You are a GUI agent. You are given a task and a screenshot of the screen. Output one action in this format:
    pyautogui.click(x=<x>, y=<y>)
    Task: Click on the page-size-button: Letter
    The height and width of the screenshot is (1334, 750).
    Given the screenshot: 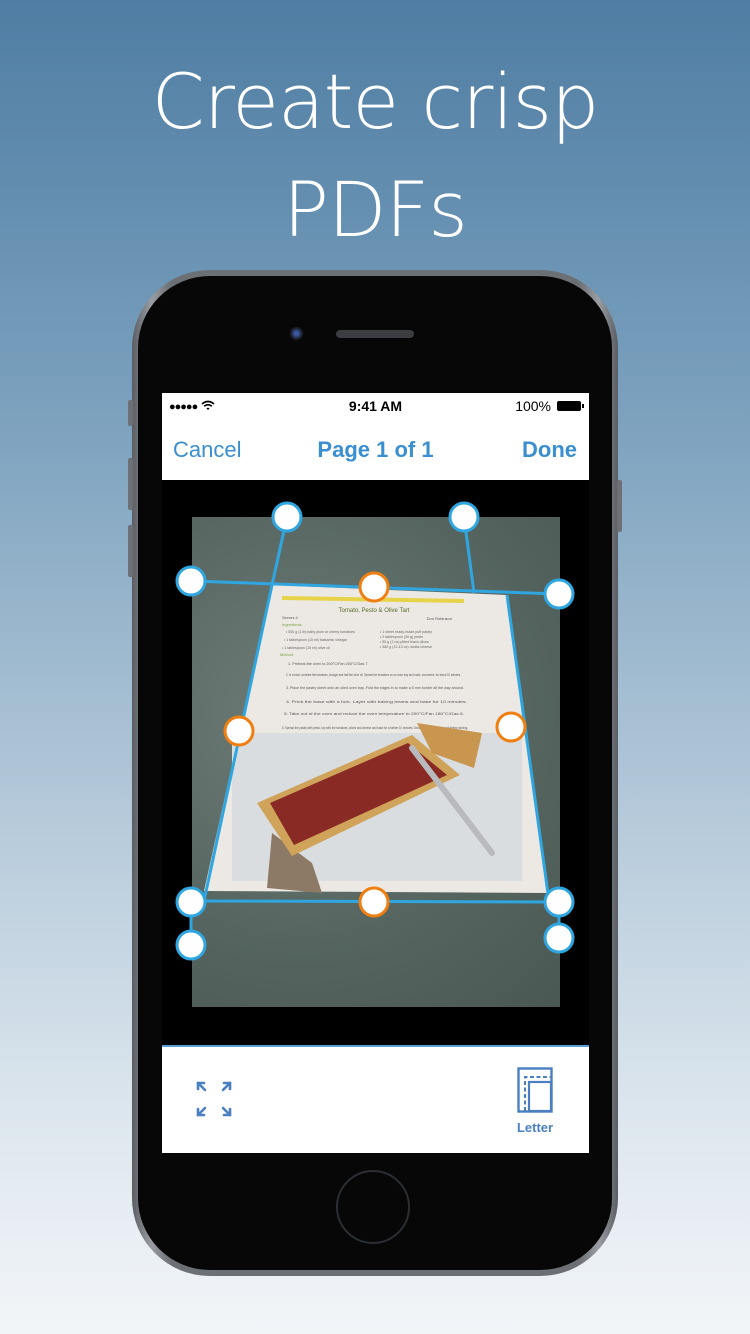 What is the action you would take?
    pyautogui.click(x=535, y=1101)
    